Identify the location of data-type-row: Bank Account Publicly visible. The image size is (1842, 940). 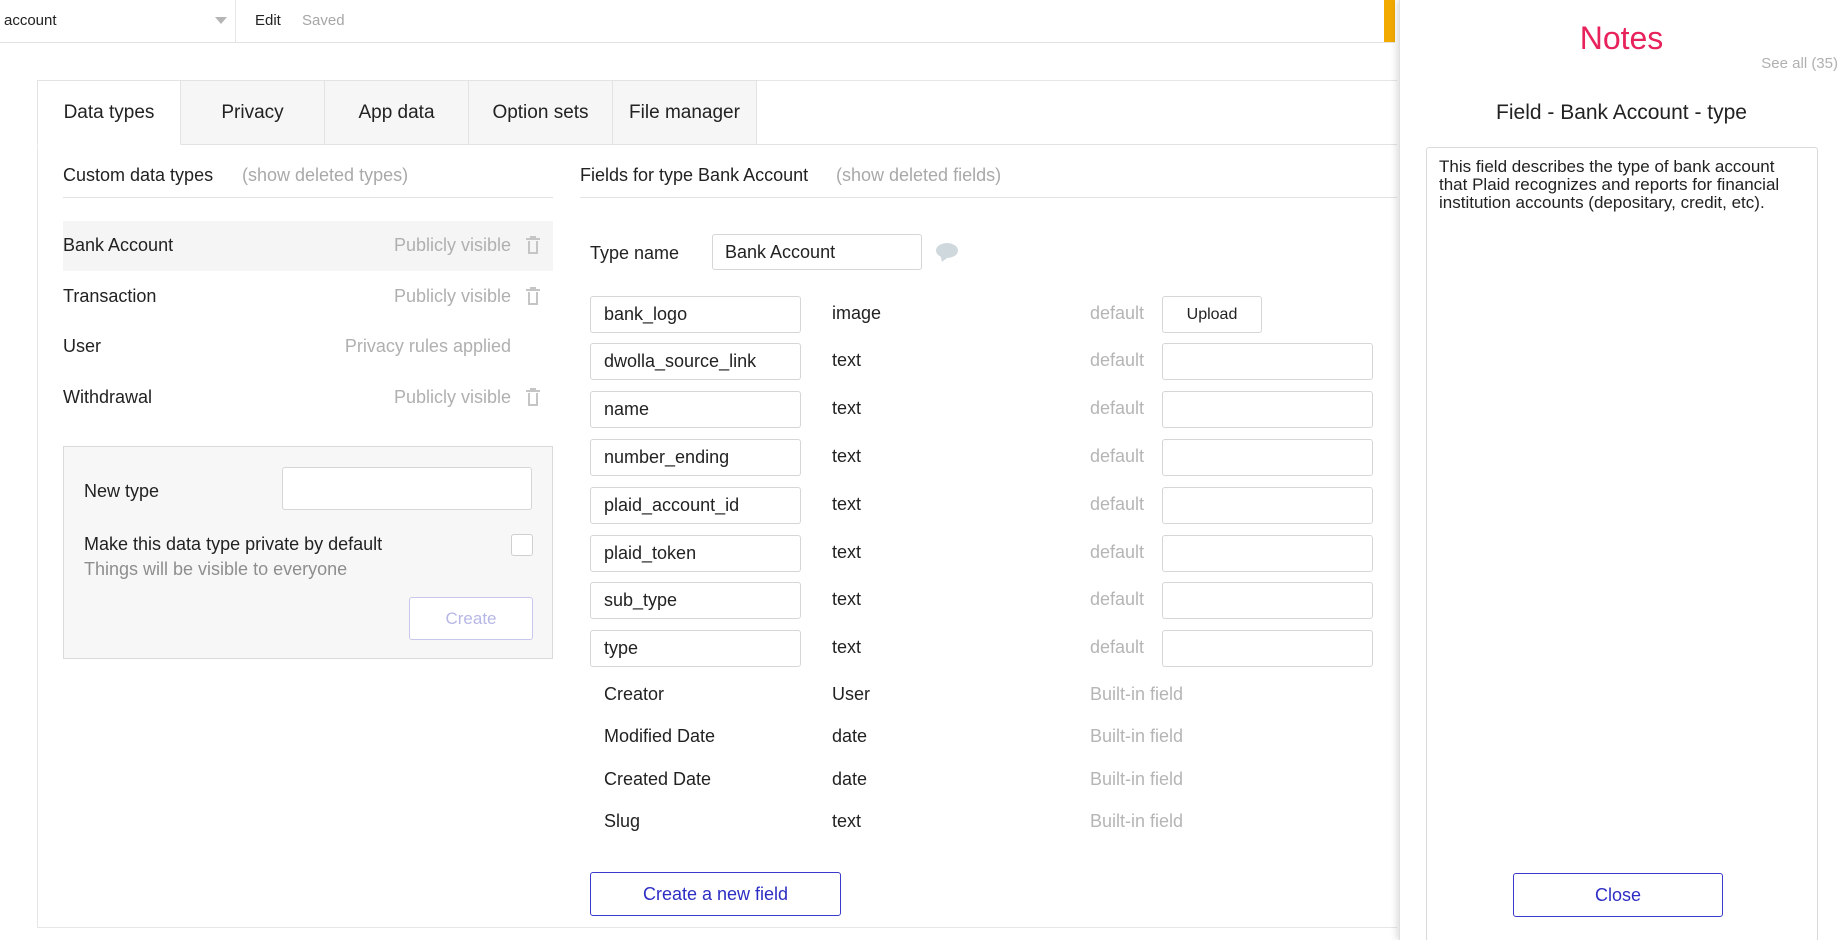
(308, 246).